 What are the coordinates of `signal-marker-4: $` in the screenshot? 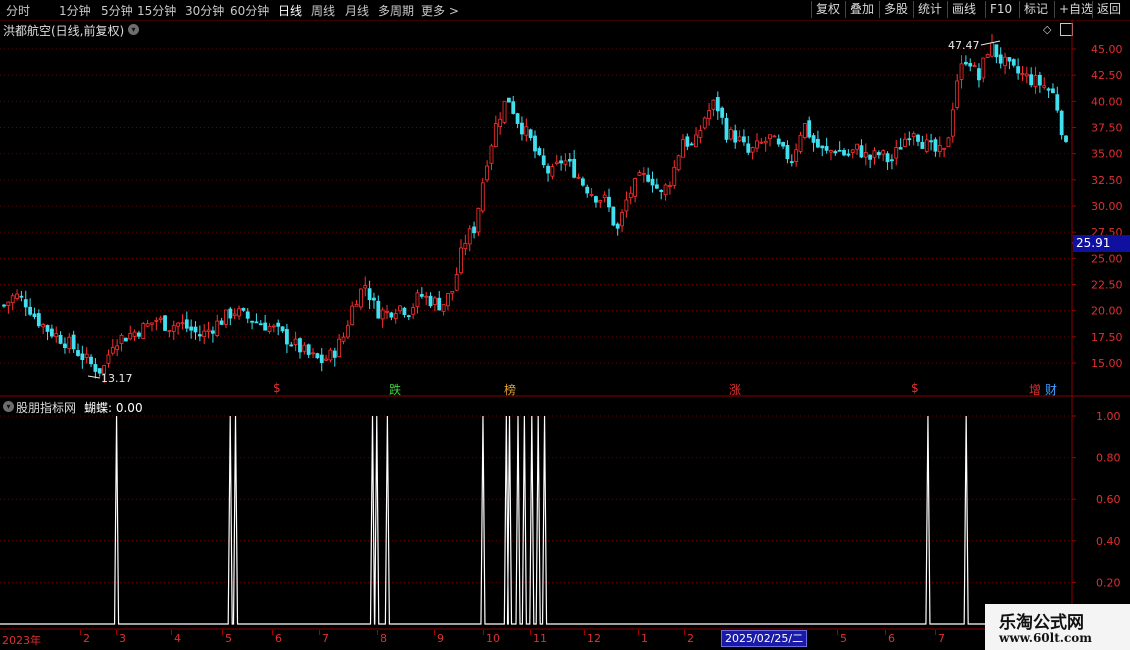 It's located at (915, 388).